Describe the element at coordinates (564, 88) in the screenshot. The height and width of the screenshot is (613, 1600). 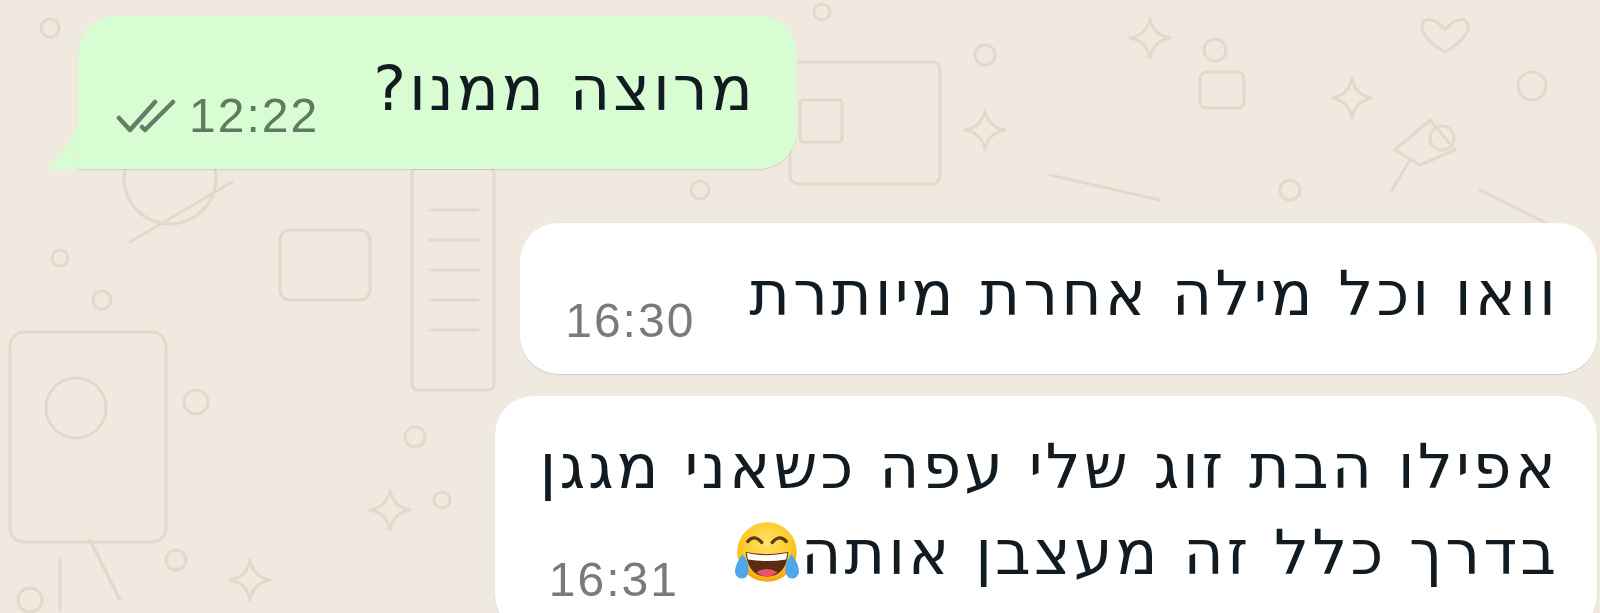
I see `message-text: מרוצה ממנו?` at that location.